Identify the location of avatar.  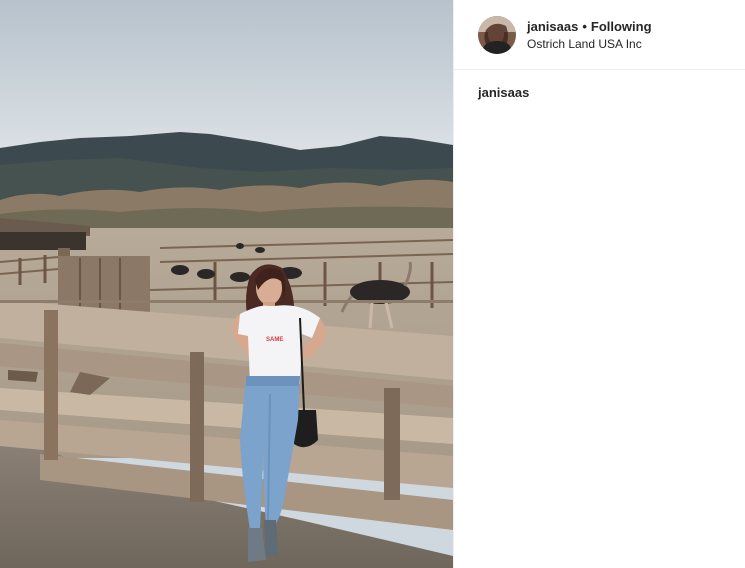
(497, 34).